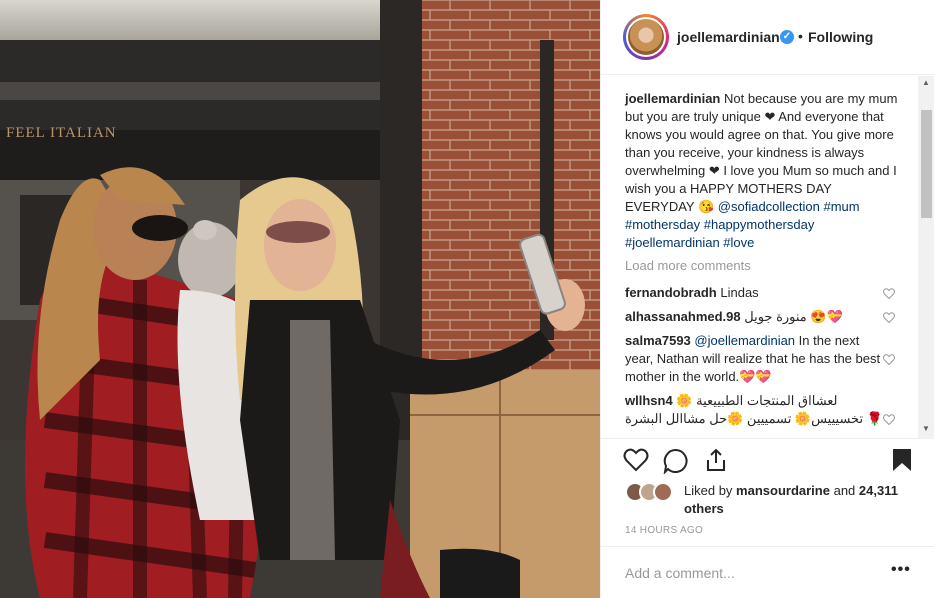 This screenshot has height=598, width=934. I want to click on comment-item: alhassanahmed.98 منورة جويل 😍💝, so click(755, 317).